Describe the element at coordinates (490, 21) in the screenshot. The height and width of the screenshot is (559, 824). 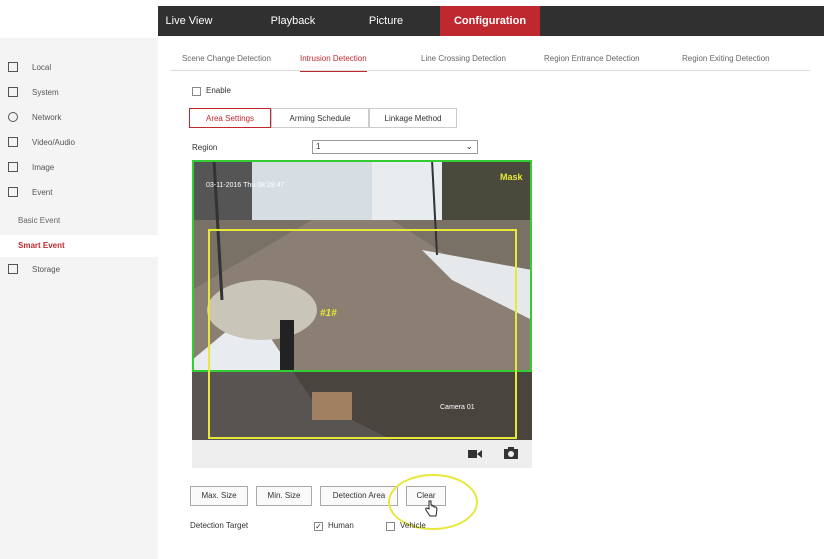
I see `nav-configuration: Configuration` at that location.